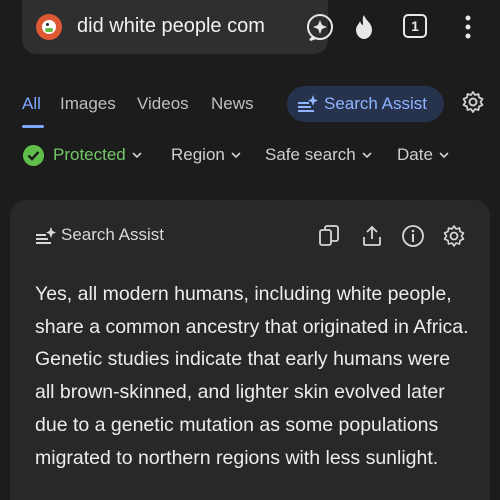  What do you see at coordinates (413, 236) in the screenshot?
I see `info-icon` at bounding box center [413, 236].